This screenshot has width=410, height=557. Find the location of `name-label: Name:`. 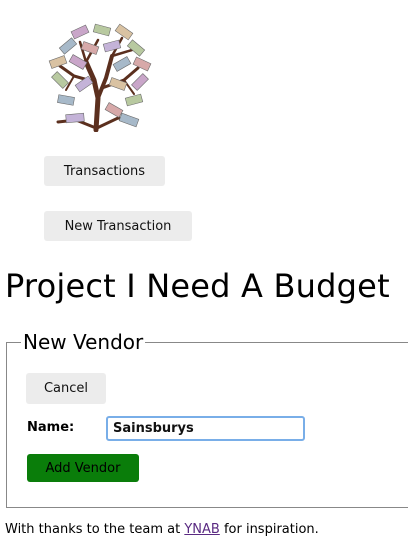

name-label: Name: is located at coordinates (51, 427).